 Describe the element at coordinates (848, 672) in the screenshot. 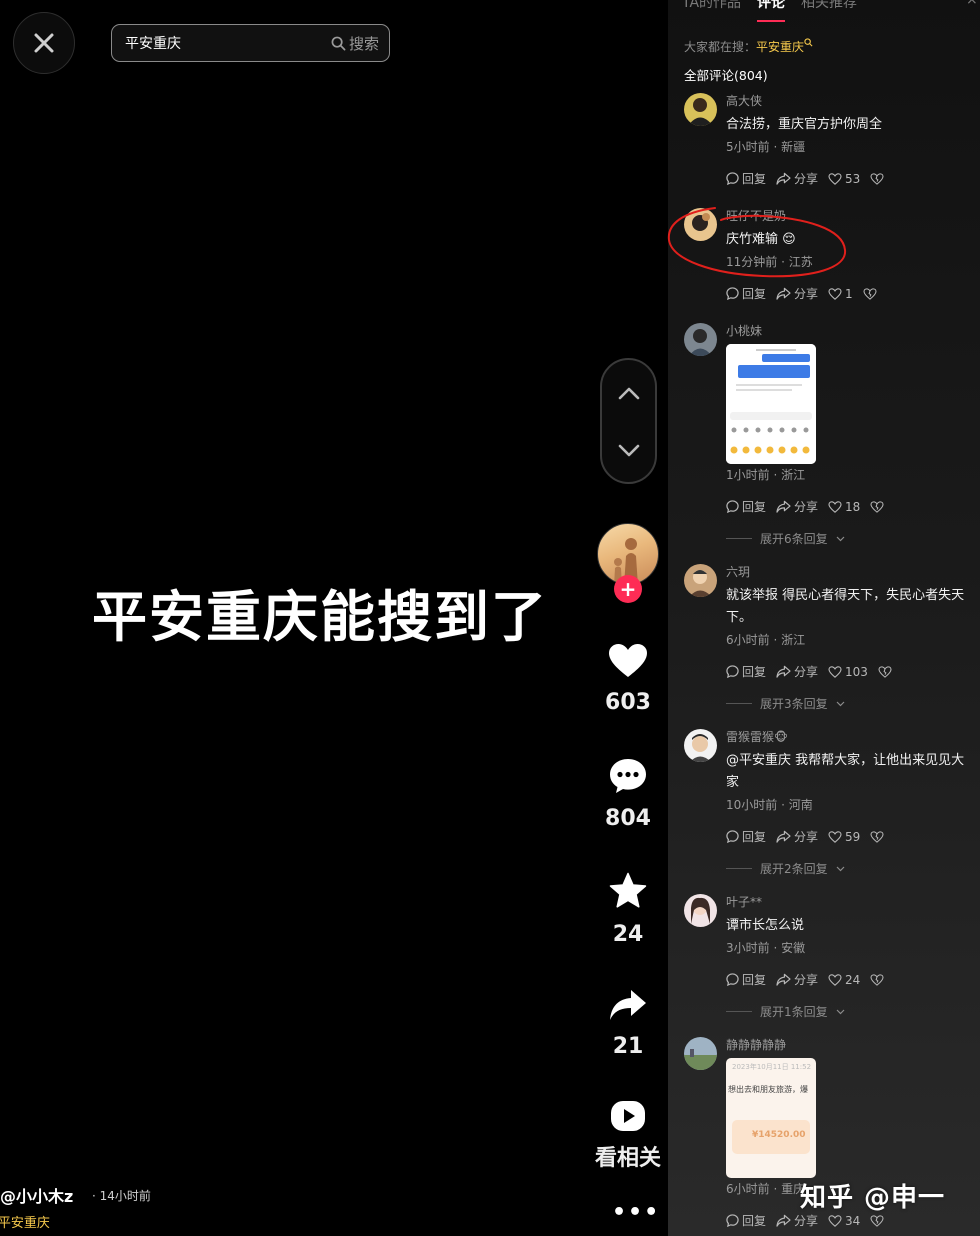

I see `comment-like-button: 103` at that location.